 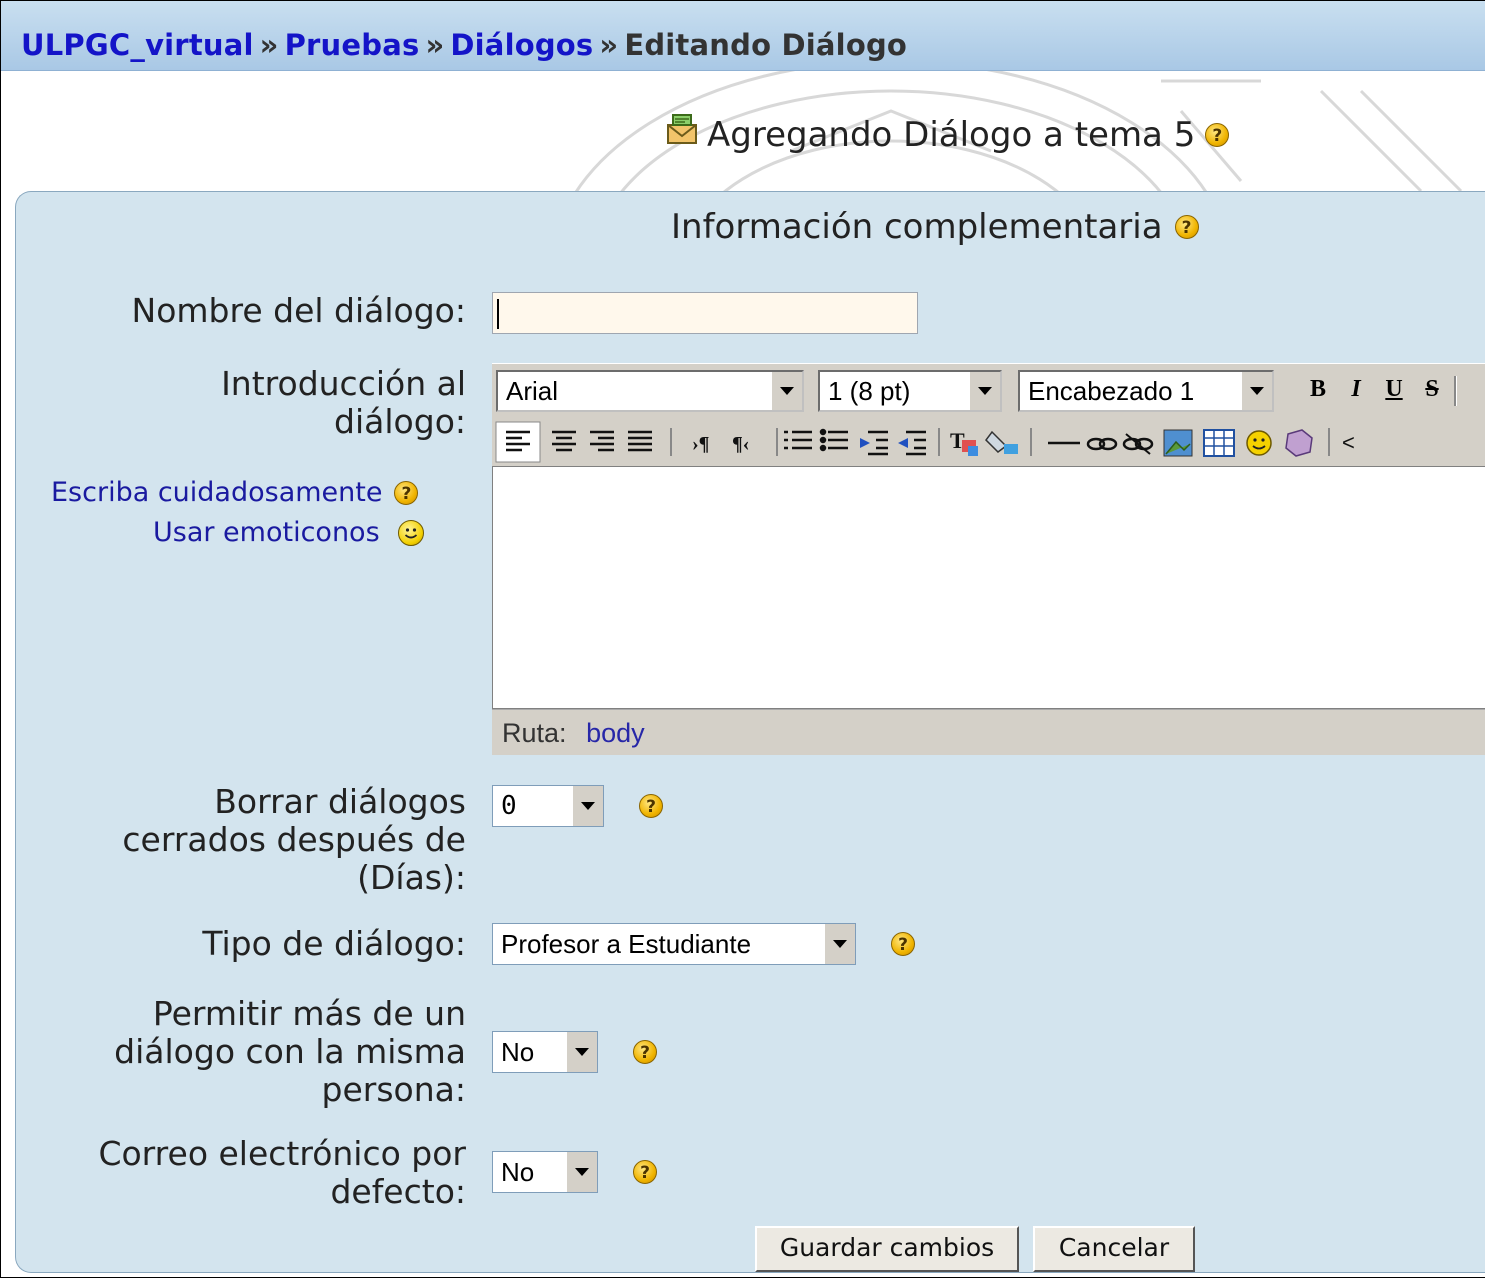 I want to click on toolbar-separator, so click(x=1455, y=391).